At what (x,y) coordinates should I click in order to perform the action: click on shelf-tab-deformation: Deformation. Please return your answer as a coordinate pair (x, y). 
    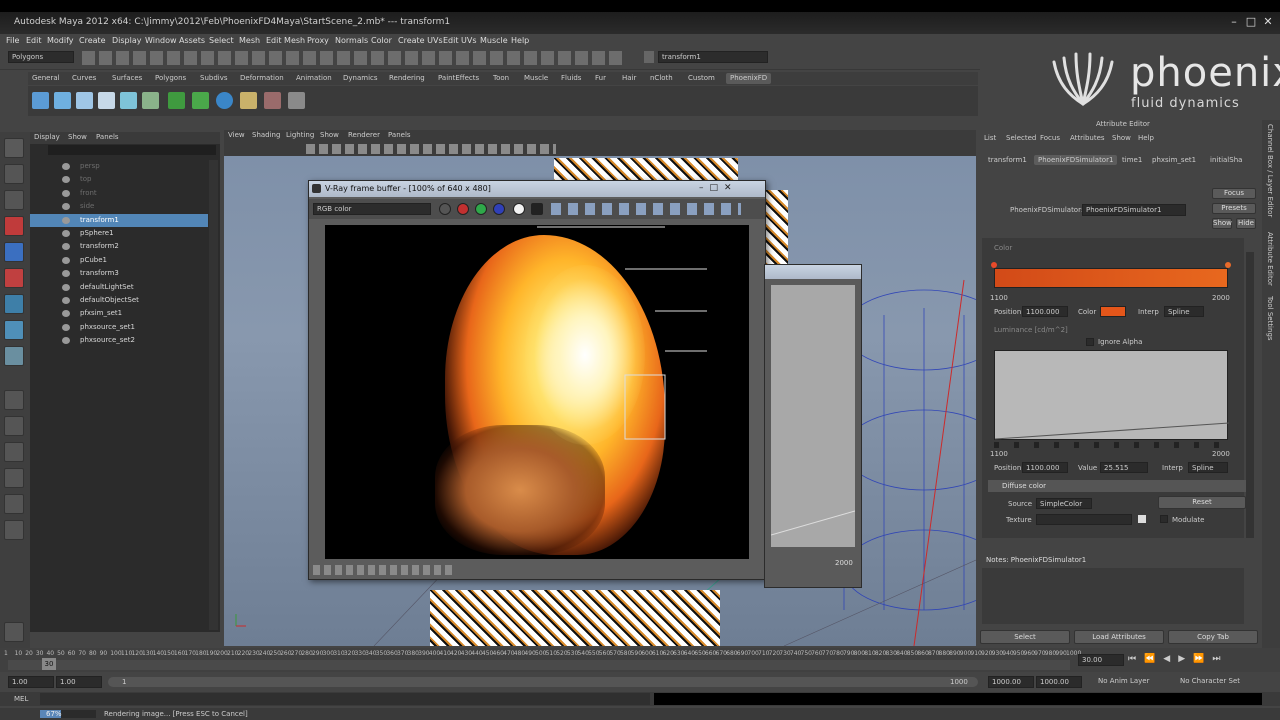
    Looking at the image, I should click on (262, 78).